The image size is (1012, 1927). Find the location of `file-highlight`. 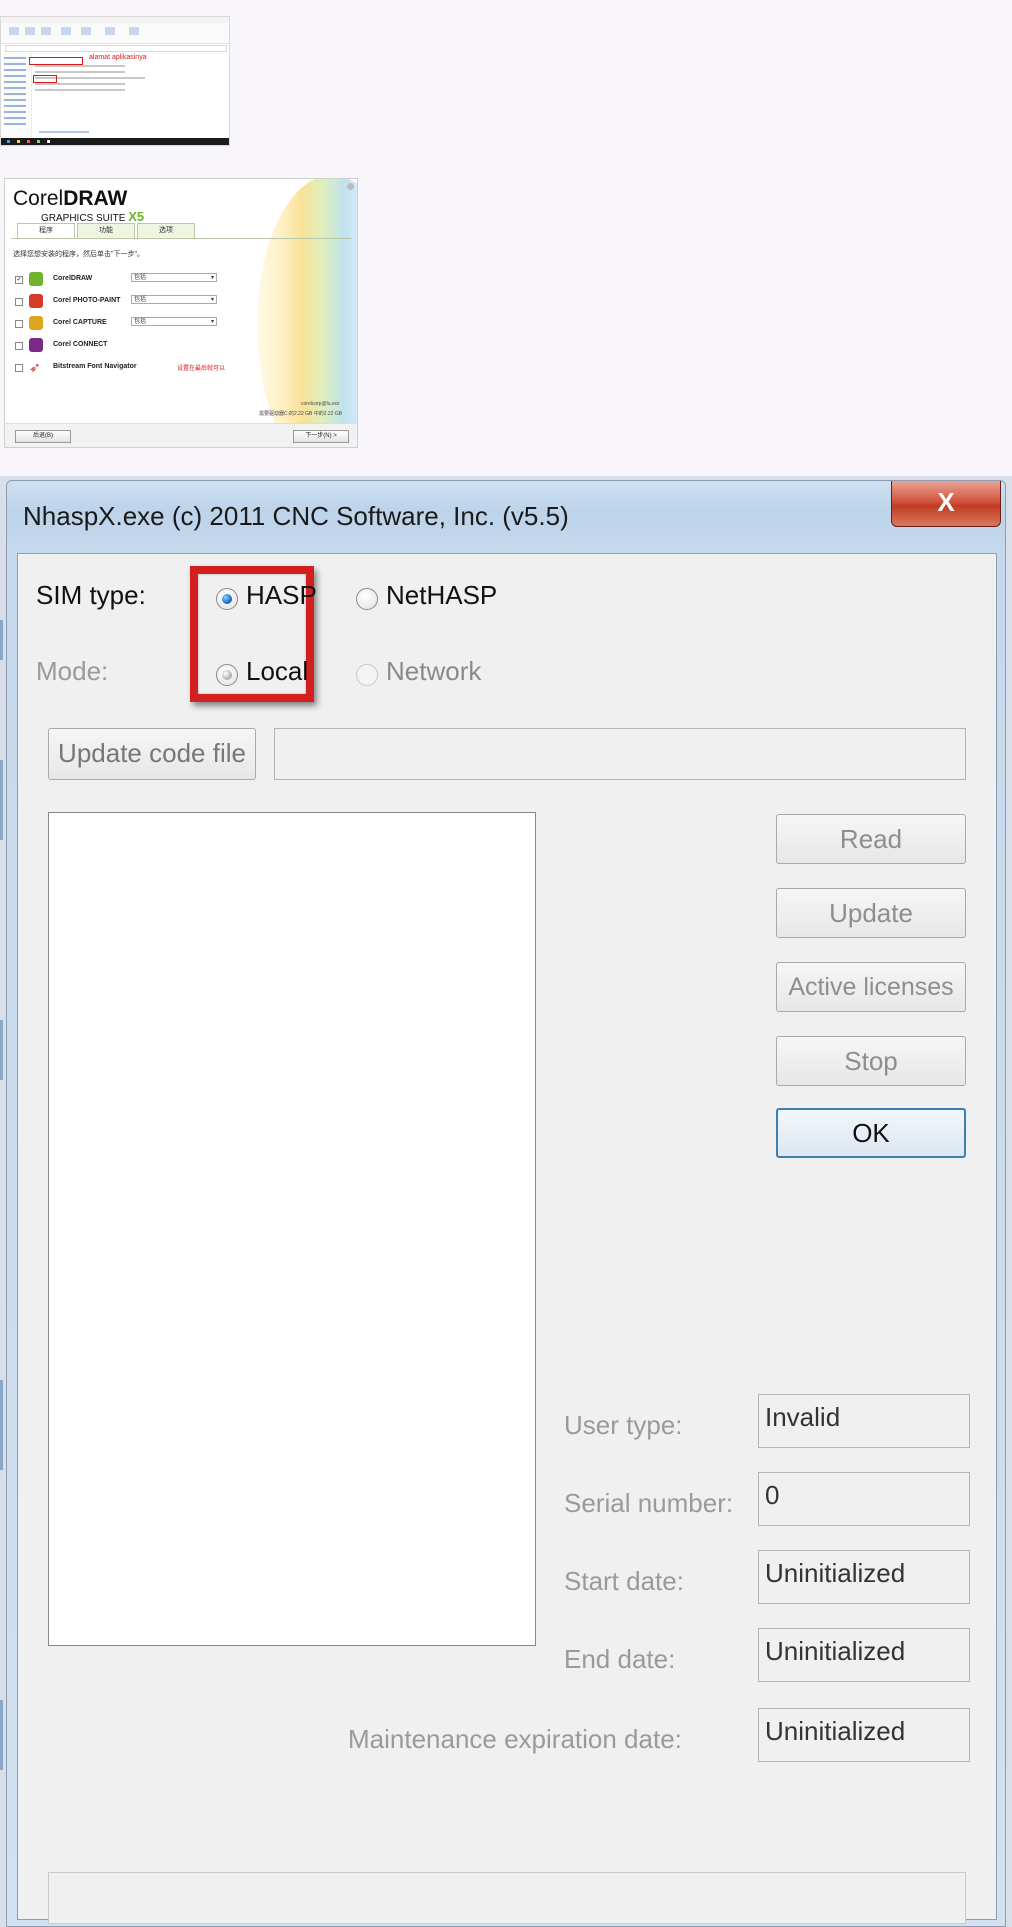

file-highlight is located at coordinates (45, 79).